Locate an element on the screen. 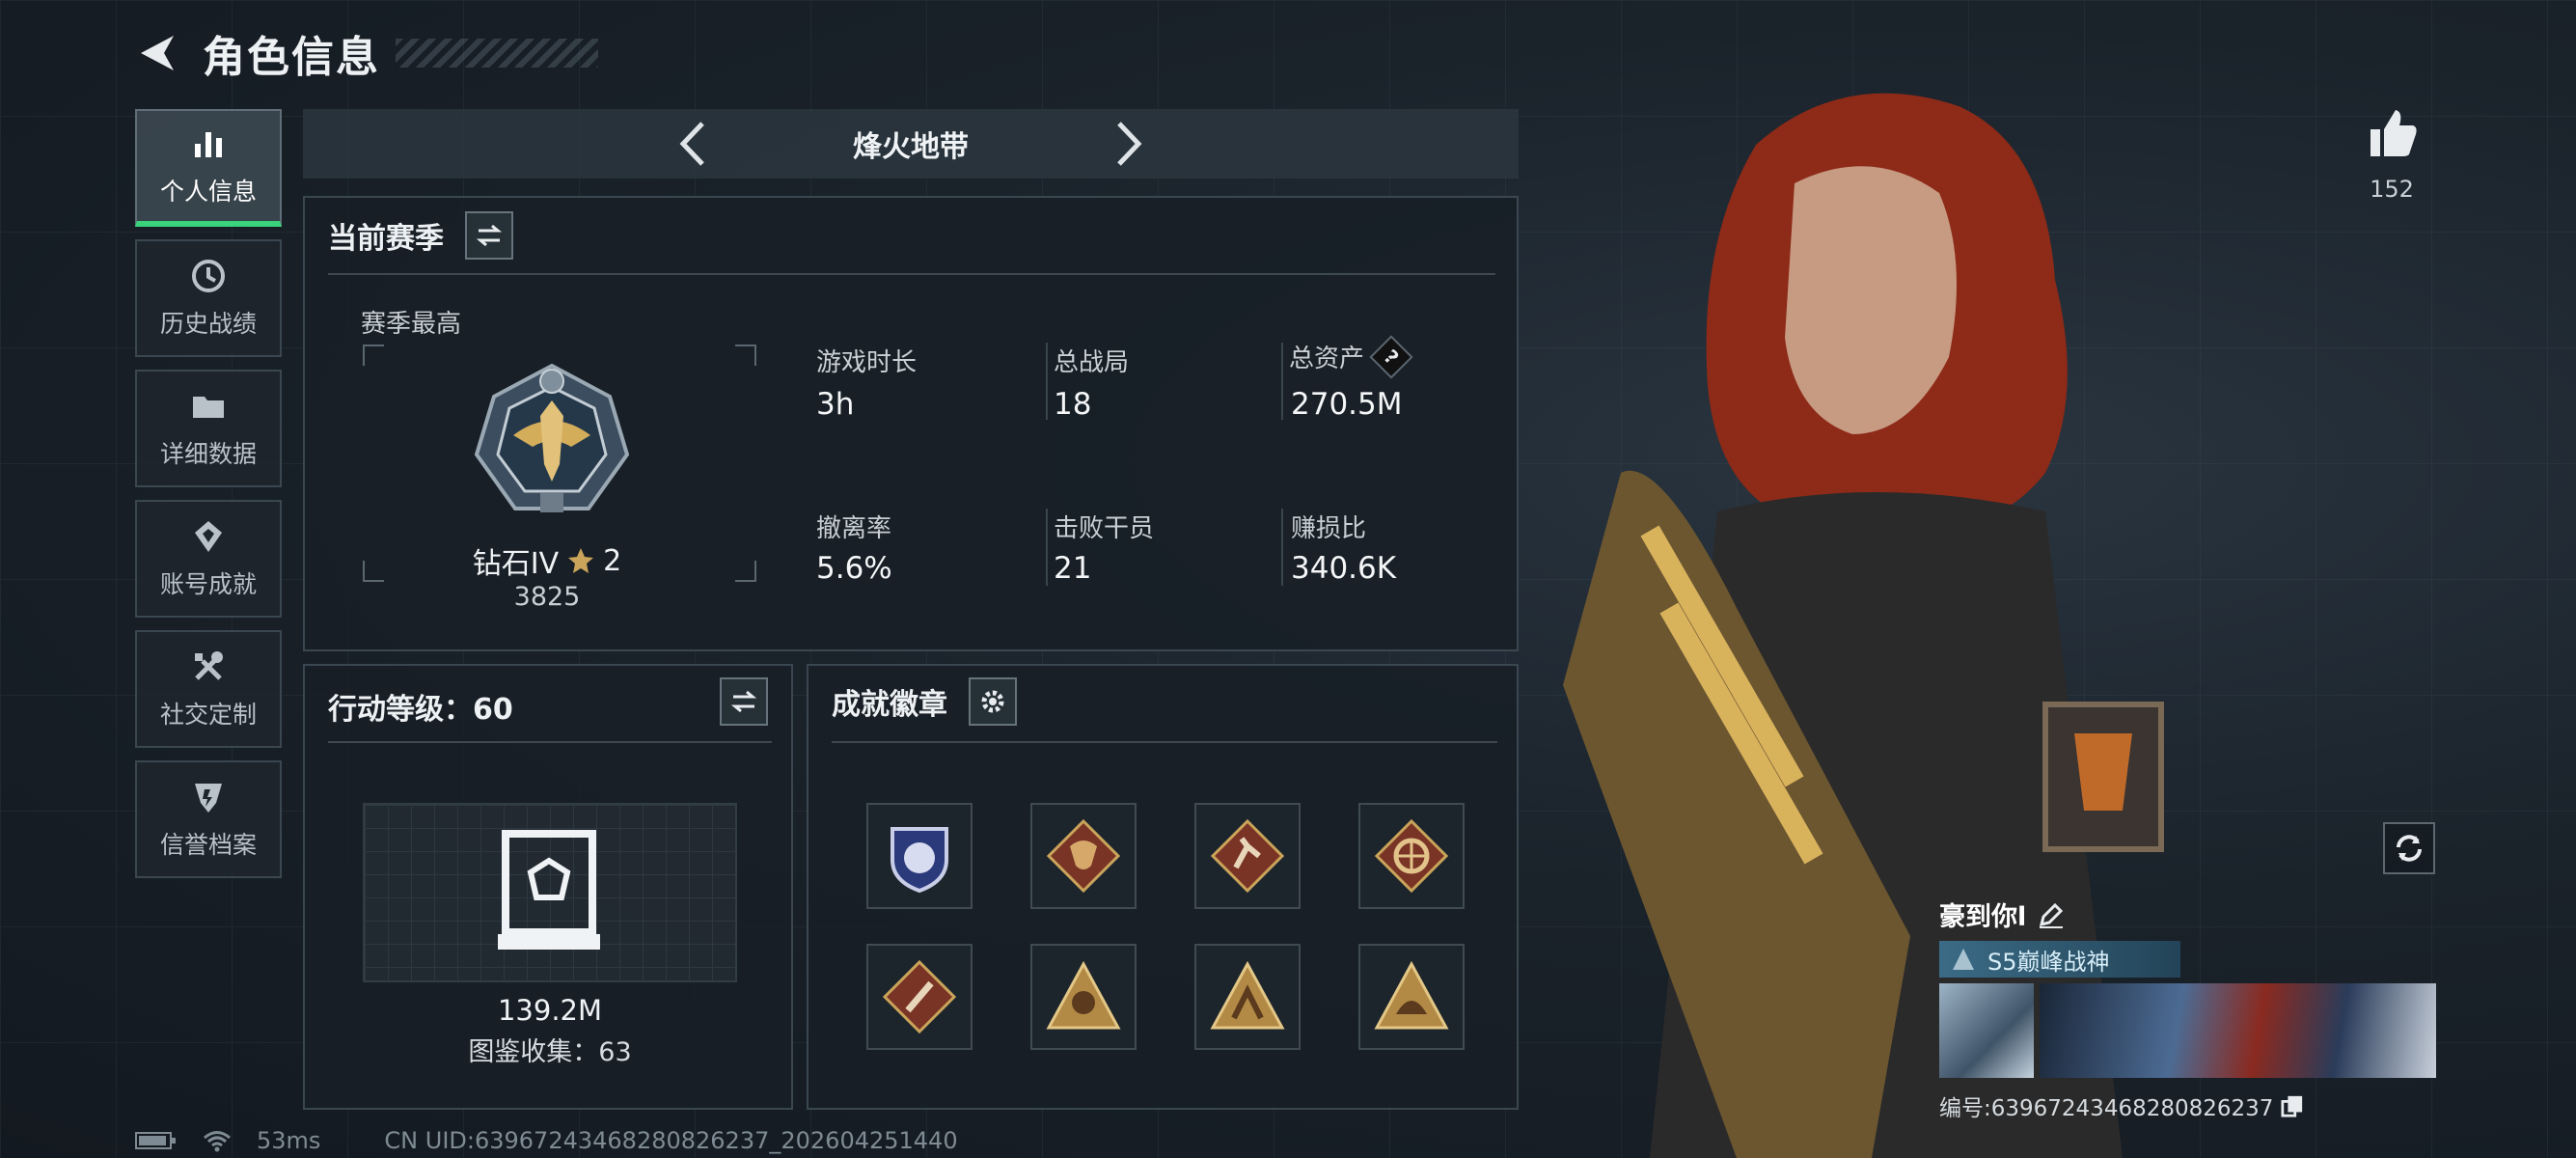  stat-total-assets: 总资产 ? is located at coordinates (1351, 356).